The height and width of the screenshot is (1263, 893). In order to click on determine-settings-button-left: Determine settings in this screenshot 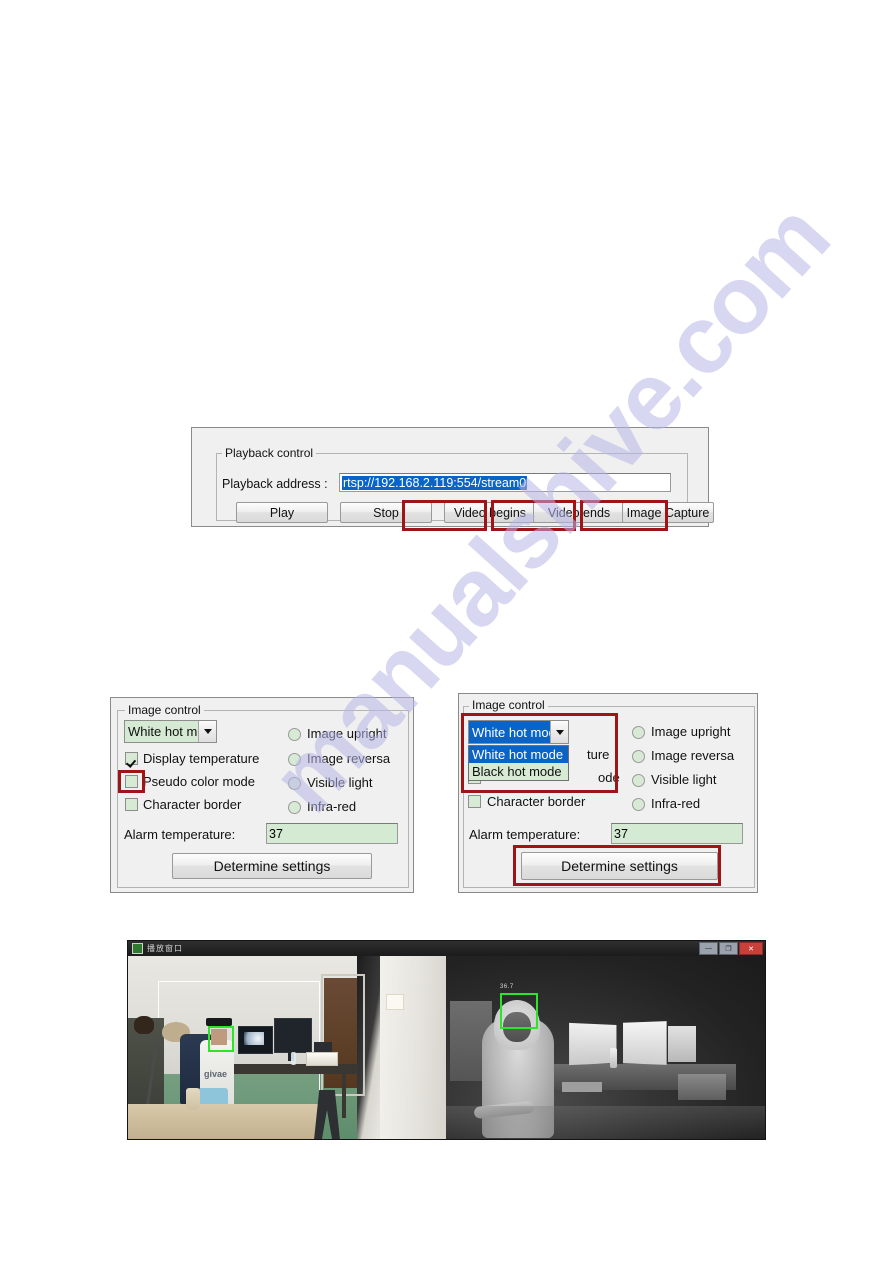, I will do `click(272, 866)`.